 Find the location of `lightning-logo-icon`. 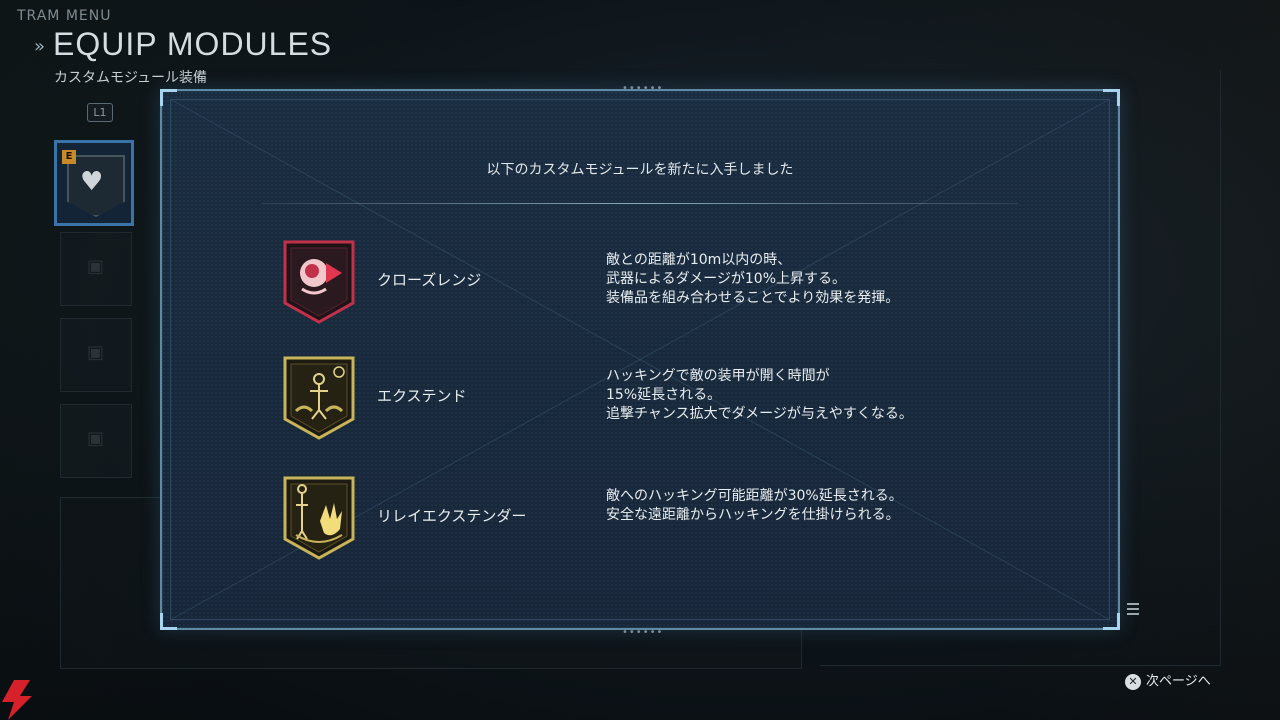

lightning-logo-icon is located at coordinates (17, 700).